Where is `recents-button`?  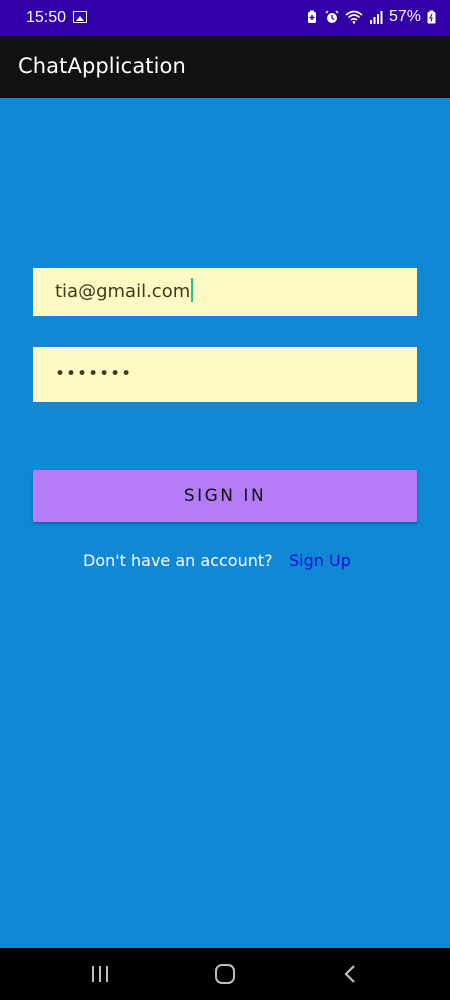 recents-button is located at coordinates (100, 974).